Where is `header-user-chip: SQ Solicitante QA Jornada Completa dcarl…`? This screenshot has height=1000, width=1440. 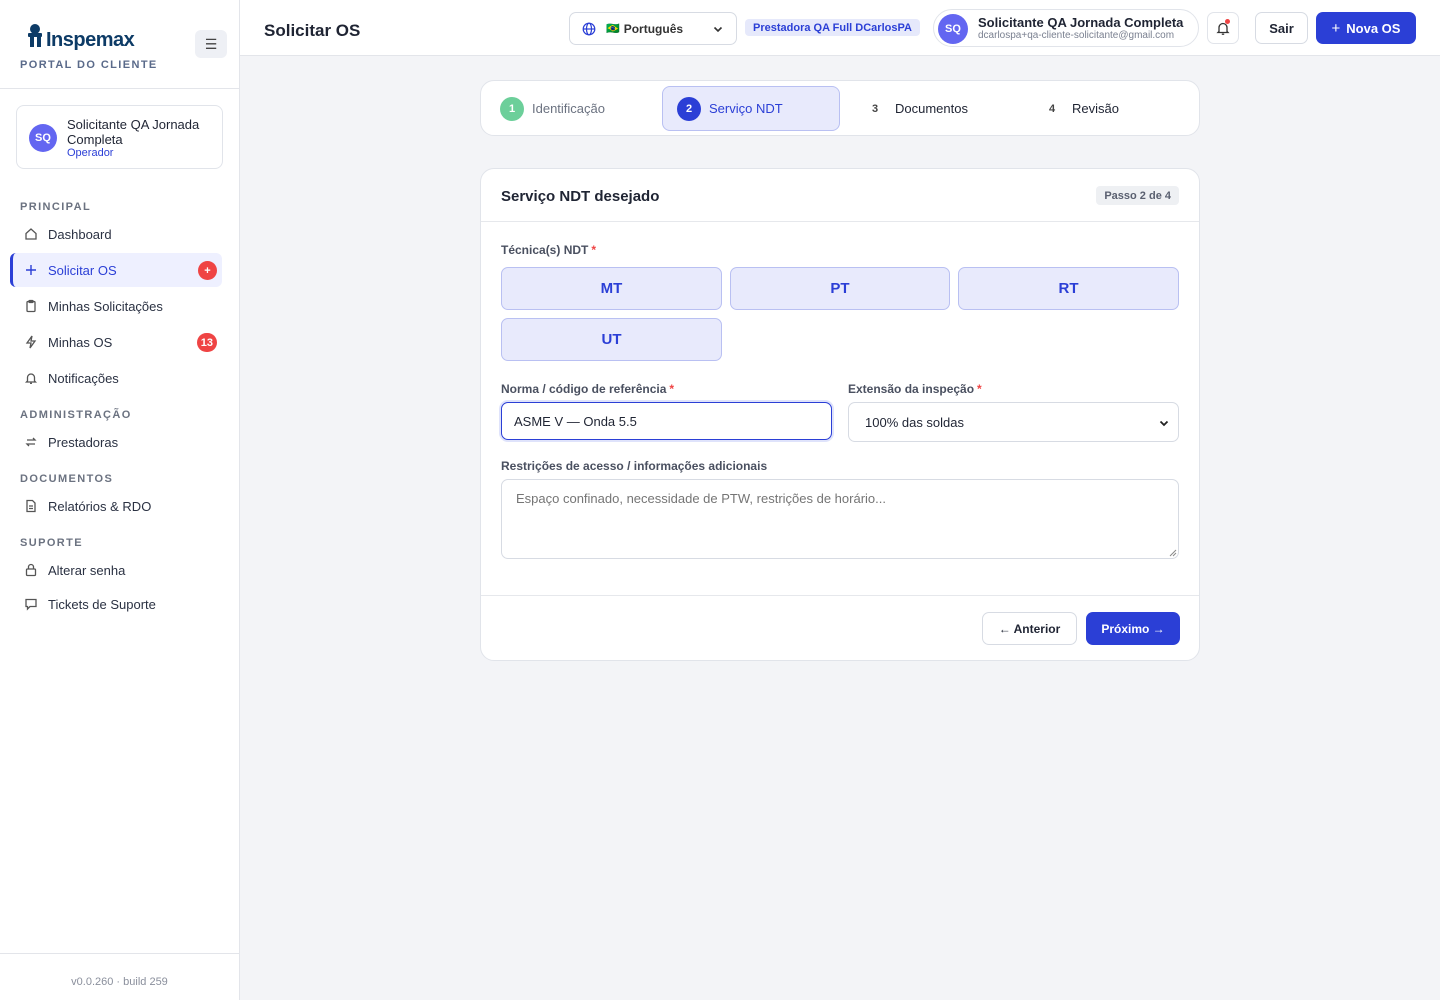
header-user-chip: SQ Solicitante QA Jornada Completa dcarl… is located at coordinates (1066, 28).